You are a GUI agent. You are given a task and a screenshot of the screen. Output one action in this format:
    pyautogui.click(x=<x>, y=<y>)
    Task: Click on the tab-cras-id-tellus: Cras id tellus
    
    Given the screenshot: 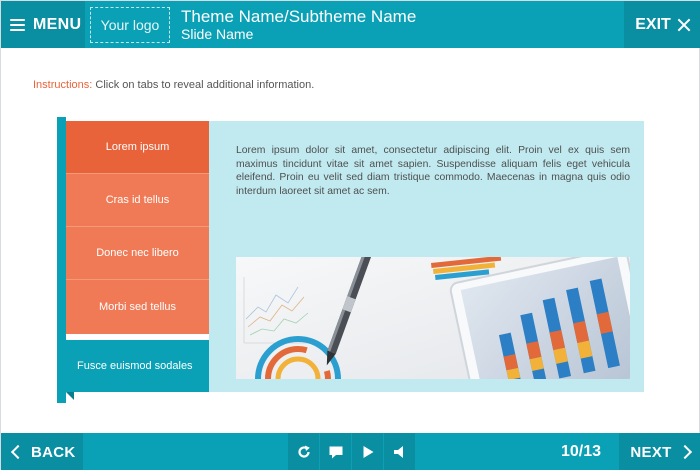 What is the action you would take?
    pyautogui.click(x=137, y=200)
    